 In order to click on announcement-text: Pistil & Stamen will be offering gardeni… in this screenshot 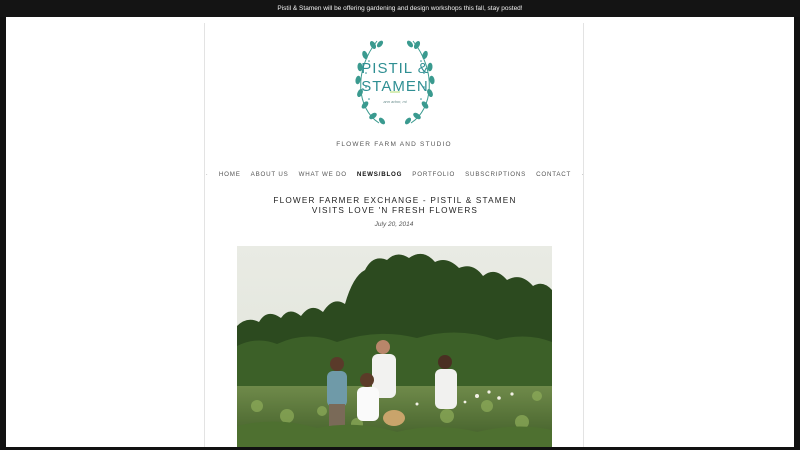, I will do `click(400, 8)`.